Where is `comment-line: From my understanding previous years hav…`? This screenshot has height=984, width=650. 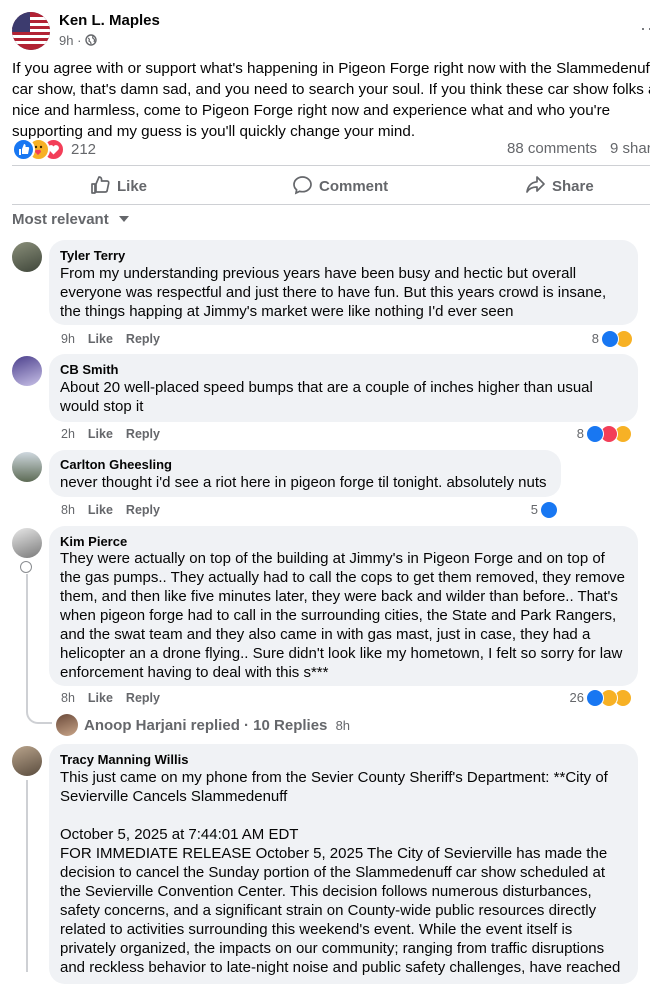
comment-line: From my understanding previous years hav… is located at coordinates (318, 273).